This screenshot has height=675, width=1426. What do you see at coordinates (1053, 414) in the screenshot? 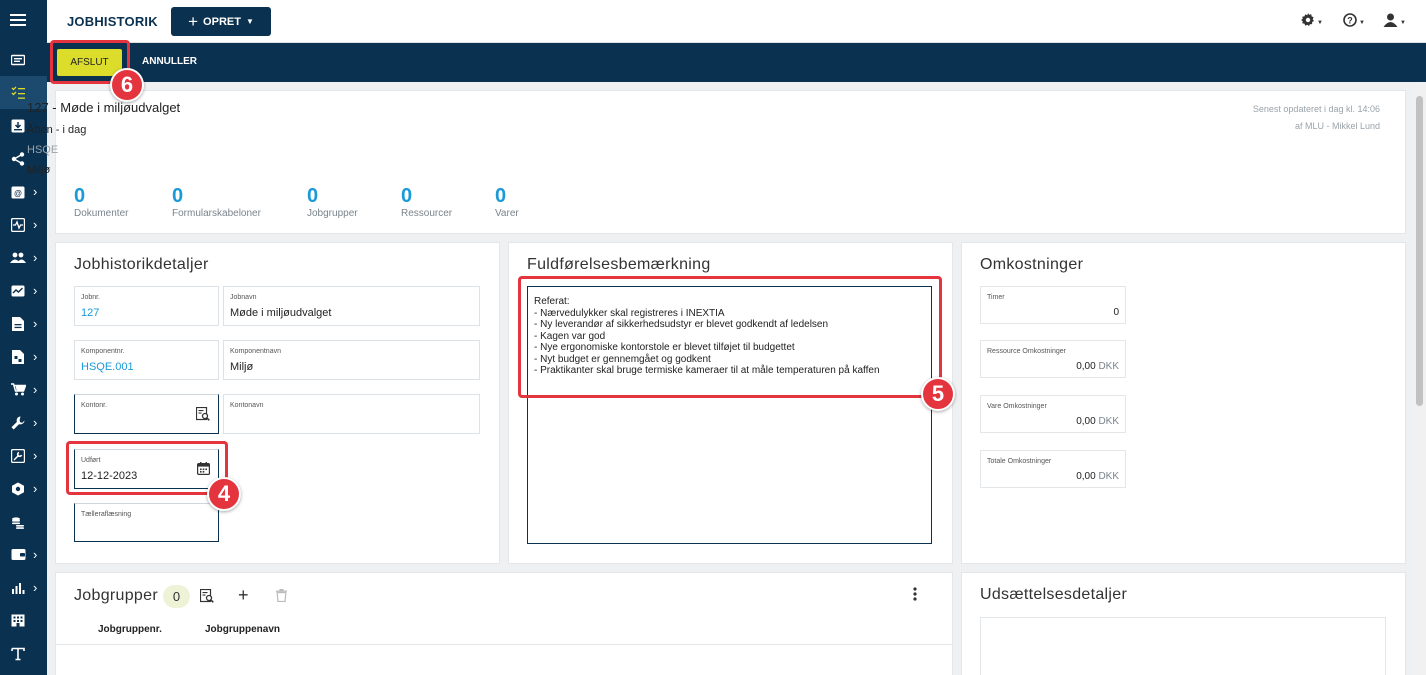
I see `goods-cost-field: Vare Omkostninger 0,00 DKK` at bounding box center [1053, 414].